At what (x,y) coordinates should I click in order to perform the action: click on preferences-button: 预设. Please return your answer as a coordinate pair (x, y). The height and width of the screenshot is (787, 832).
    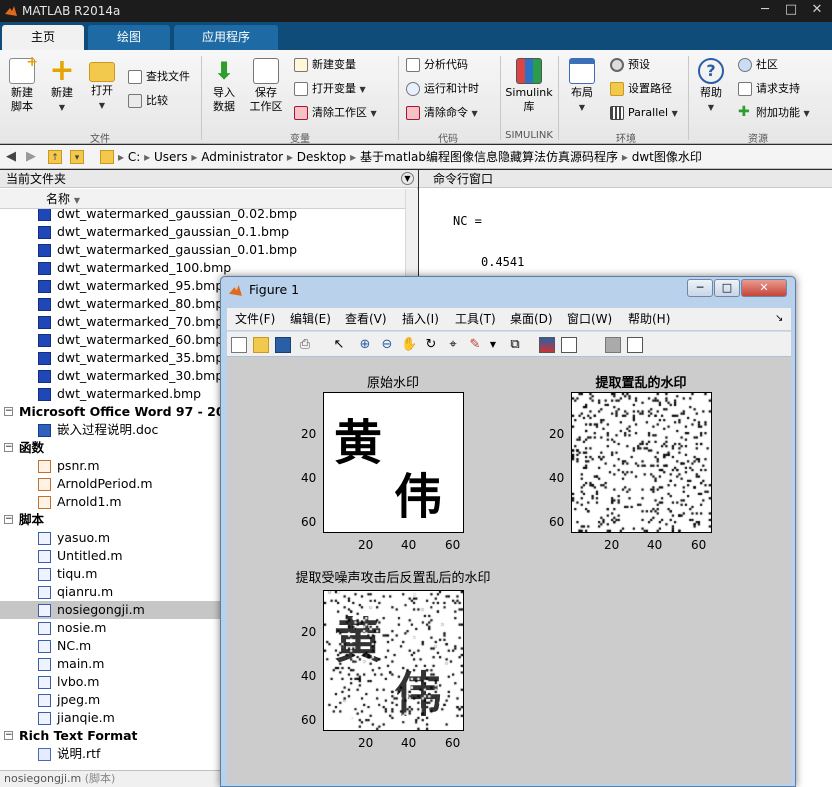
    Looking at the image, I should click on (629, 65).